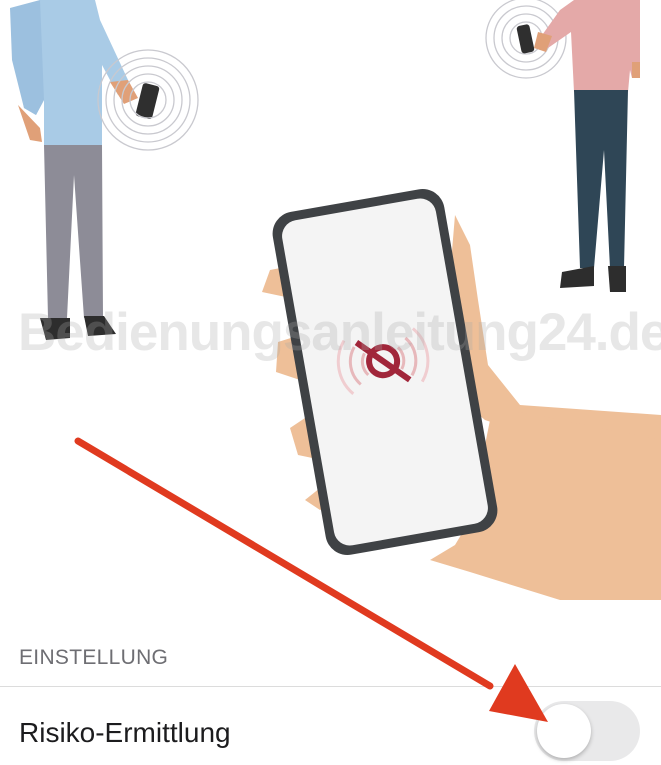  I want to click on section-header: EINSTELLUNG, so click(94, 657).